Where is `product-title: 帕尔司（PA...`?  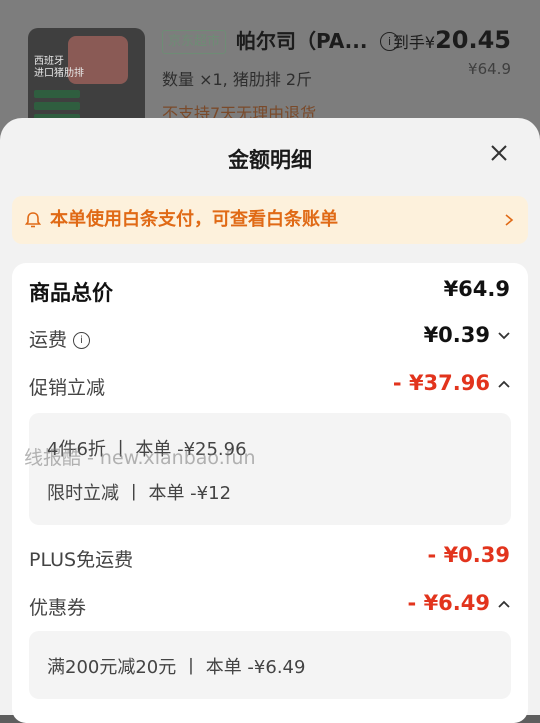 product-title: 帕尔司（PA... is located at coordinates (301, 41).